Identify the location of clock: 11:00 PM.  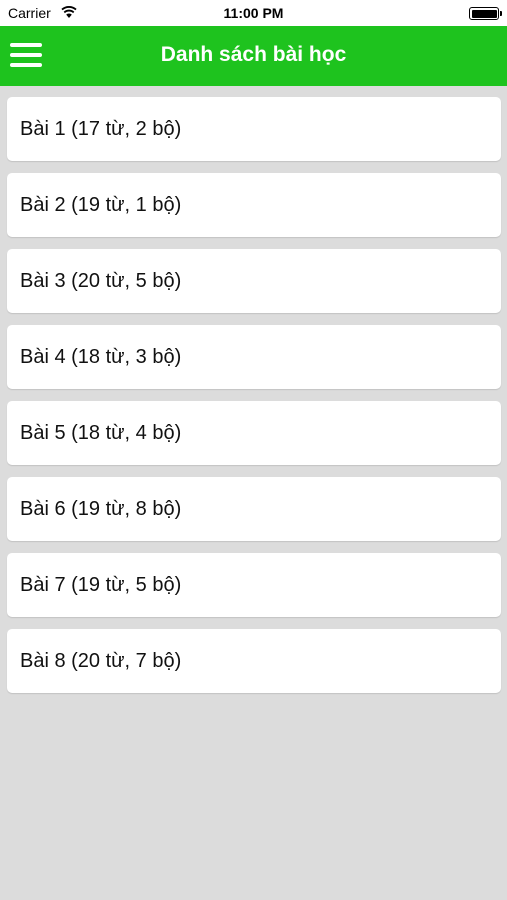
(253, 13).